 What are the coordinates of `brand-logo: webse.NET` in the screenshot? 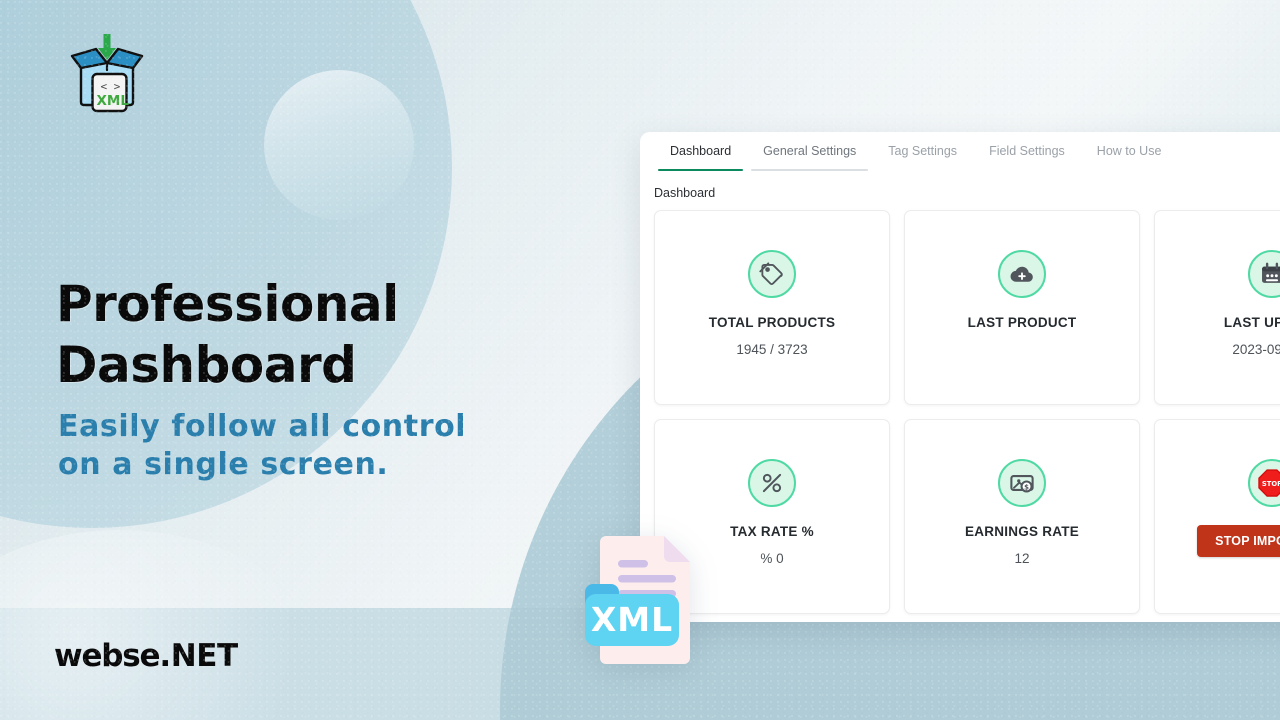 It's located at (146, 656).